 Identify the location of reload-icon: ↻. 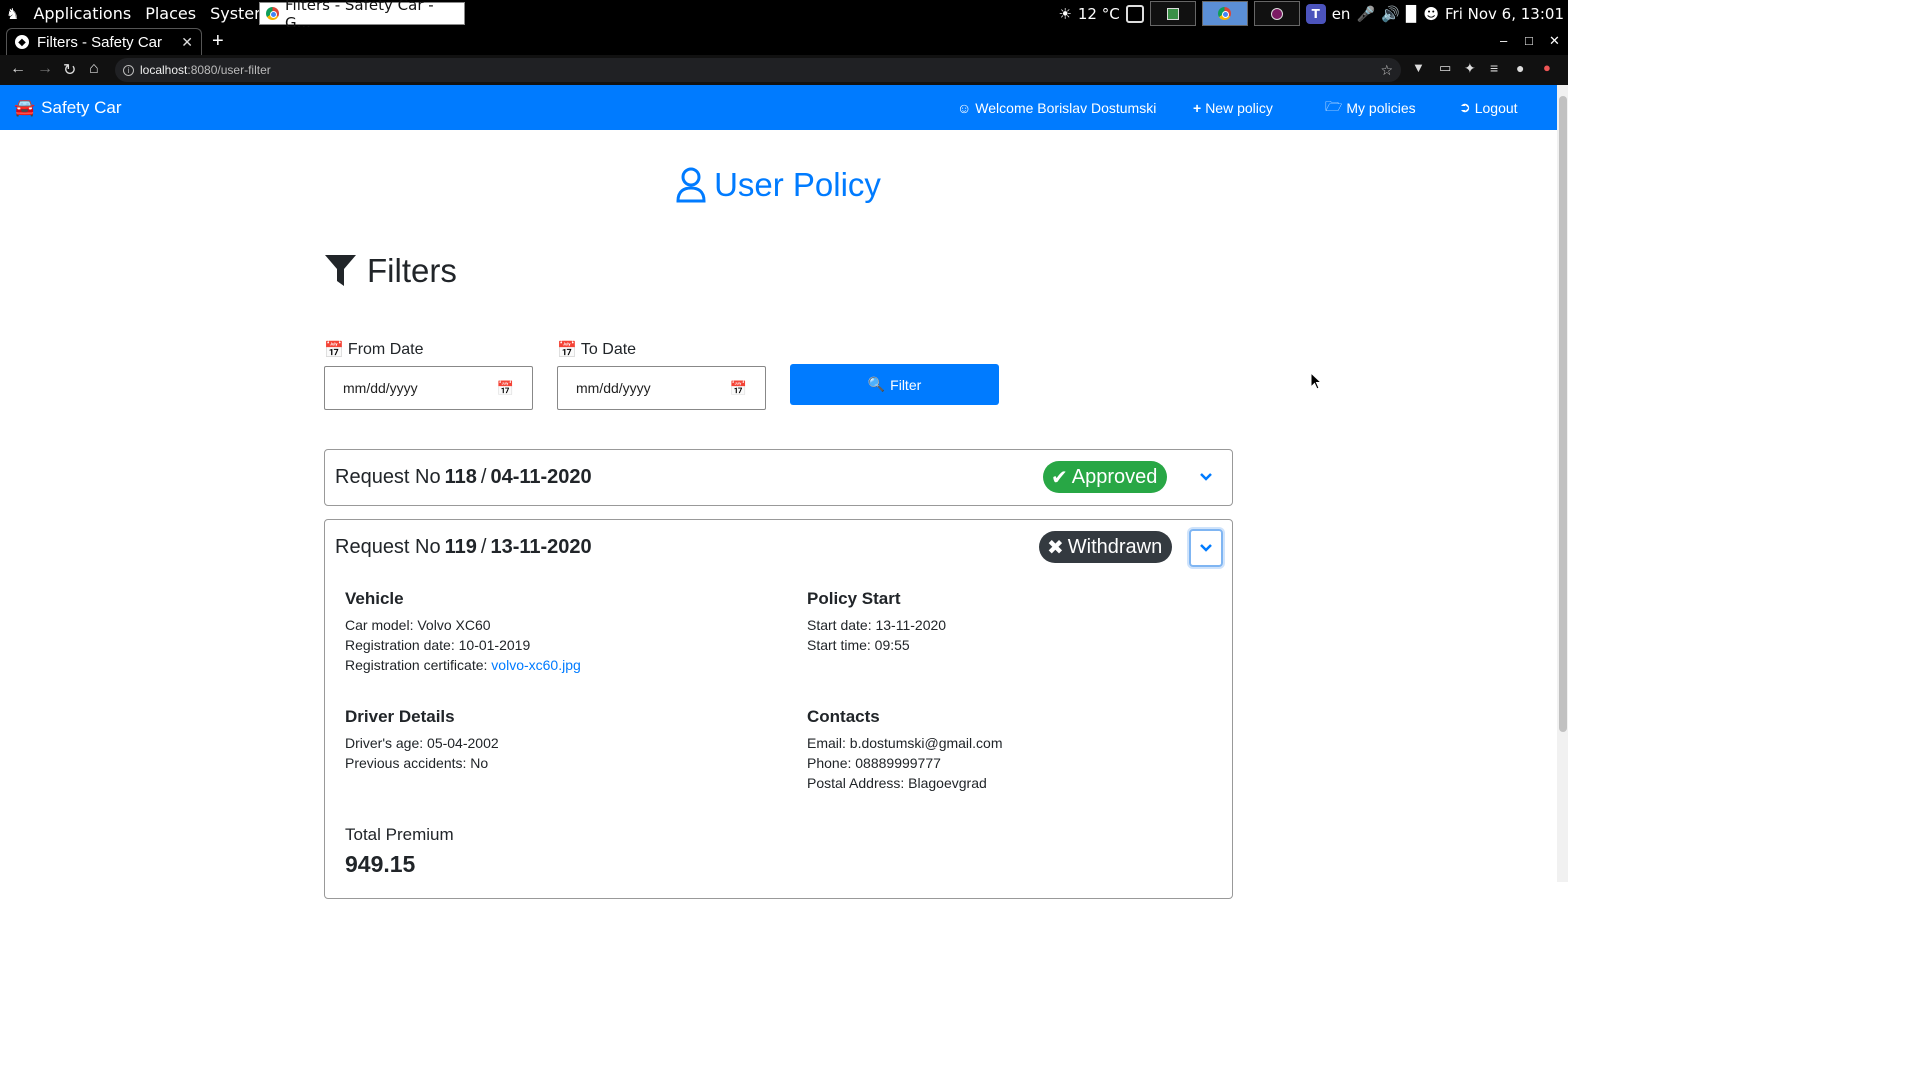
(69, 70).